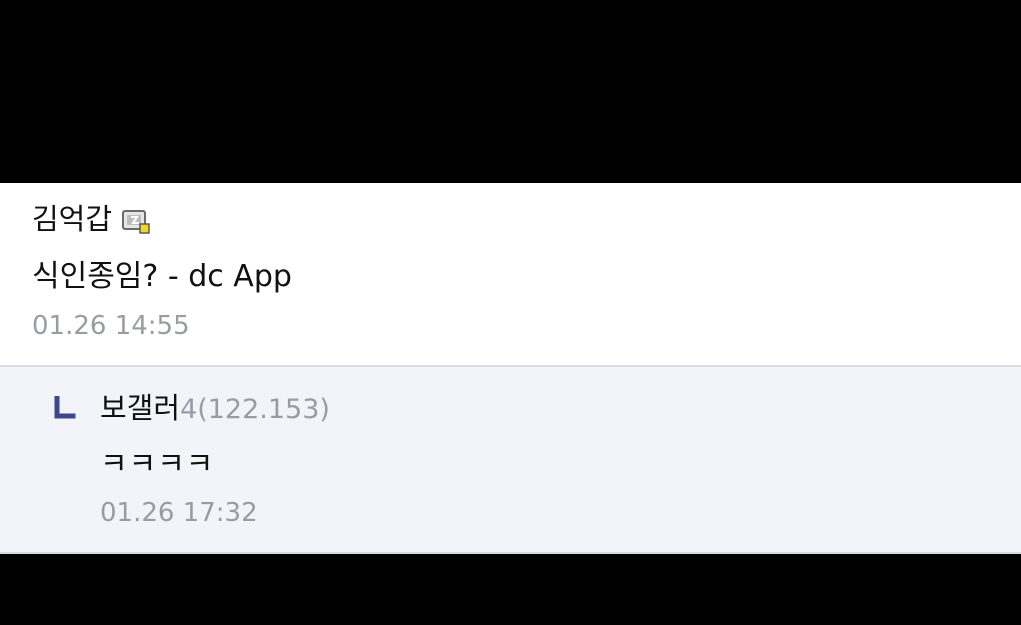 This screenshot has height=625, width=1021. Describe the element at coordinates (65, 407) in the screenshot. I see `reply-arrow-icon` at that location.